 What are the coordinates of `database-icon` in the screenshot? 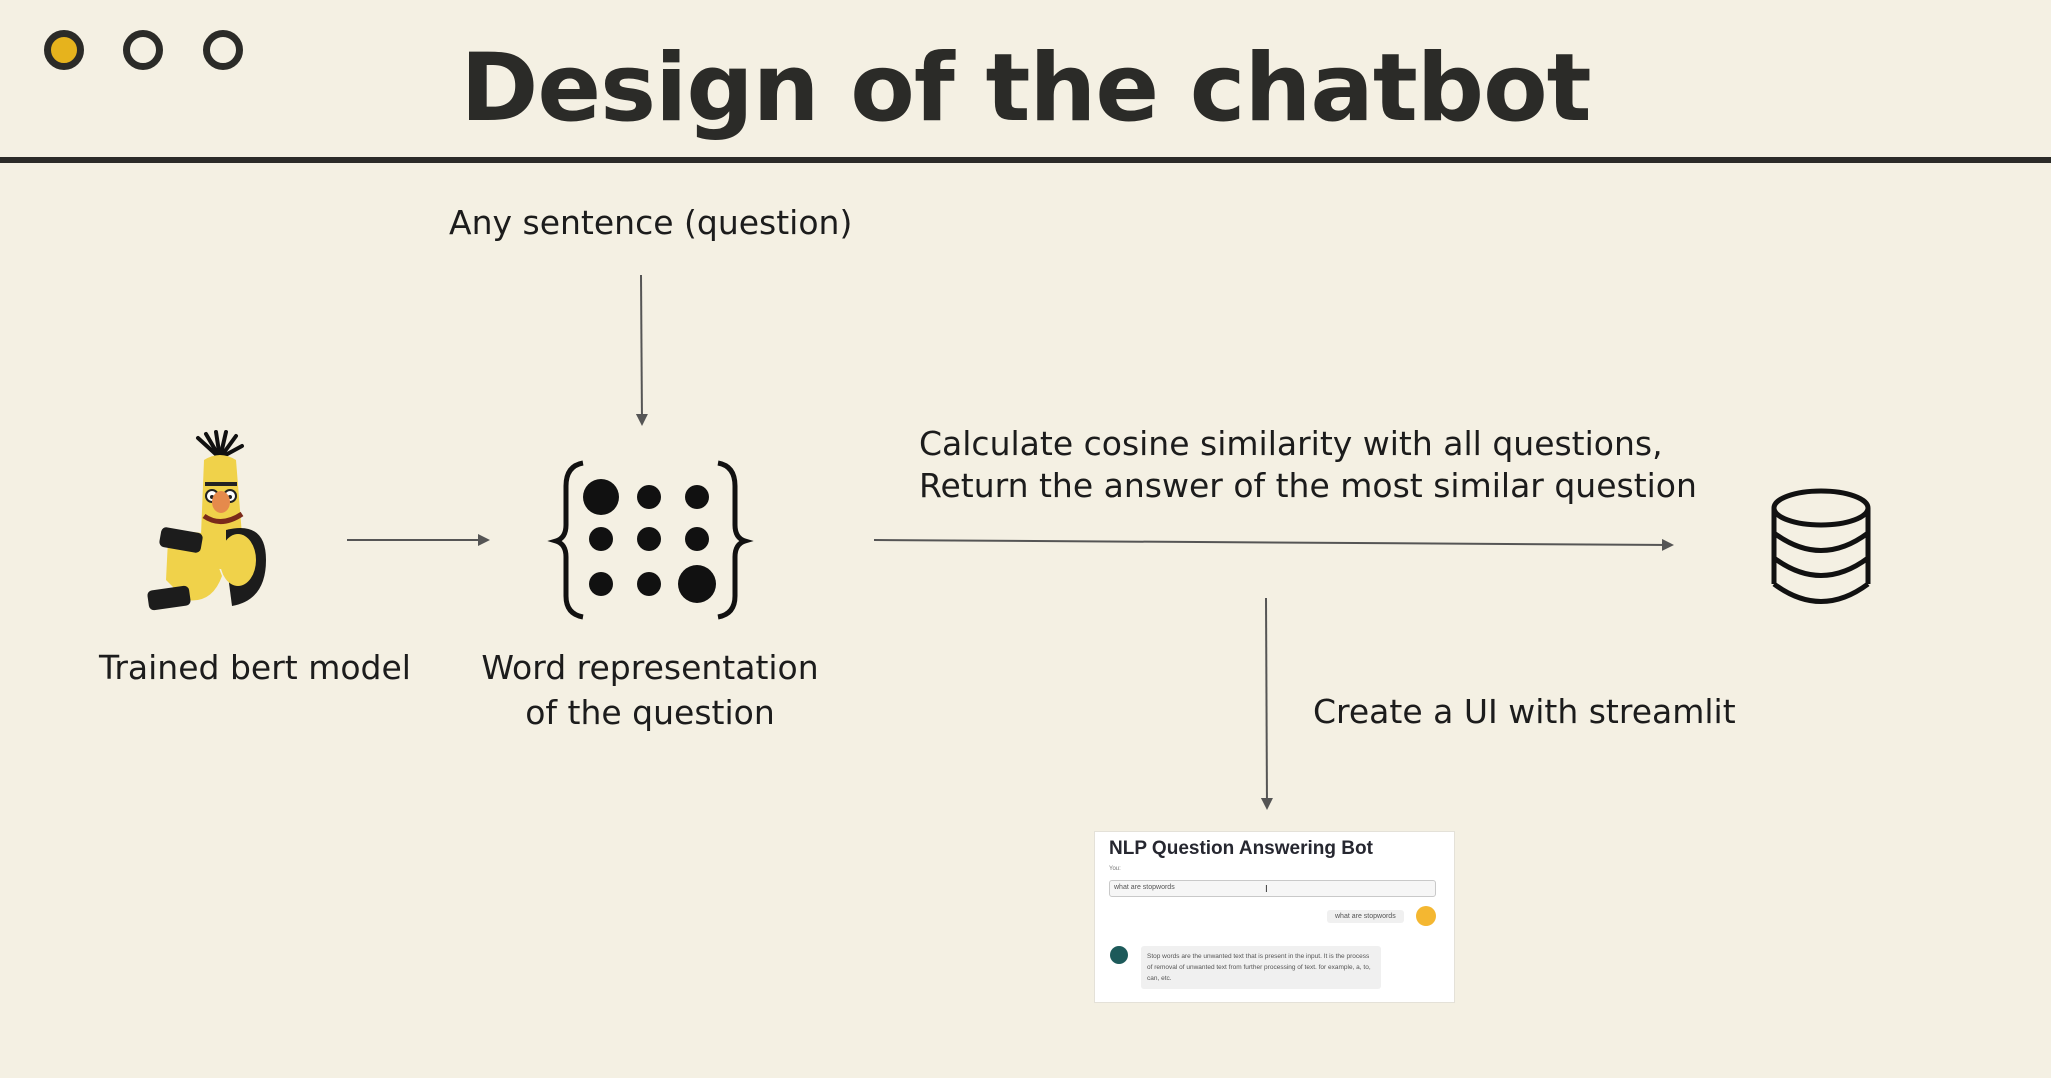 It's located at (1821, 546).